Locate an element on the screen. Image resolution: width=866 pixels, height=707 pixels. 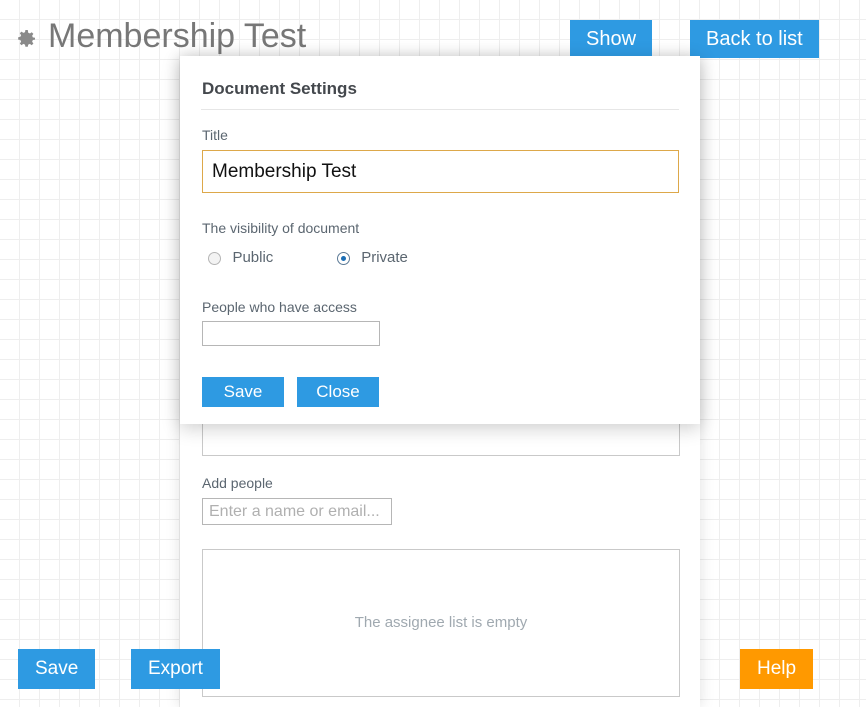
modal-title: Document Settings is located at coordinates (279, 88).